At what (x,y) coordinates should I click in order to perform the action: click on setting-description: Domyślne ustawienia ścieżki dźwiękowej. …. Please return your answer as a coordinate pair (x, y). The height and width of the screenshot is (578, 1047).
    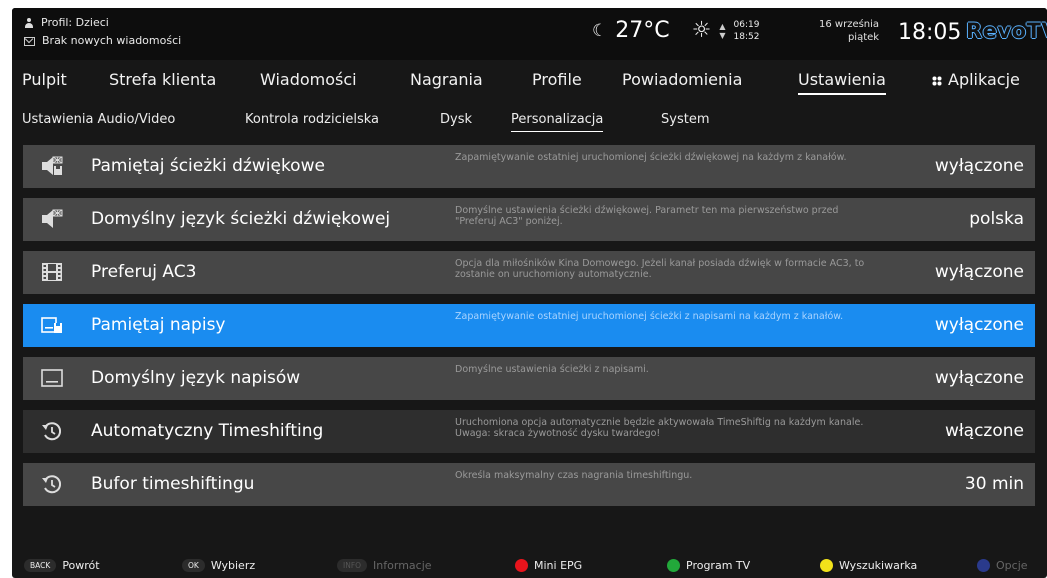
    Looking at the image, I should click on (647, 216).